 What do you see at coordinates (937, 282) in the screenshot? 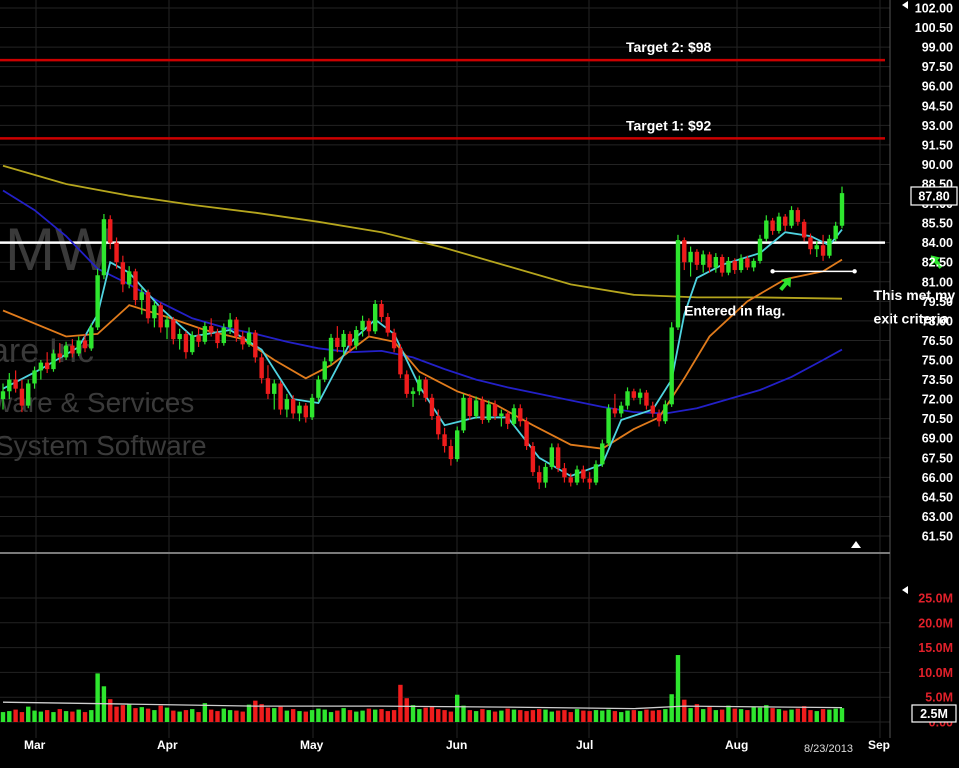
I see `price-tick-label: 81.00` at bounding box center [937, 282].